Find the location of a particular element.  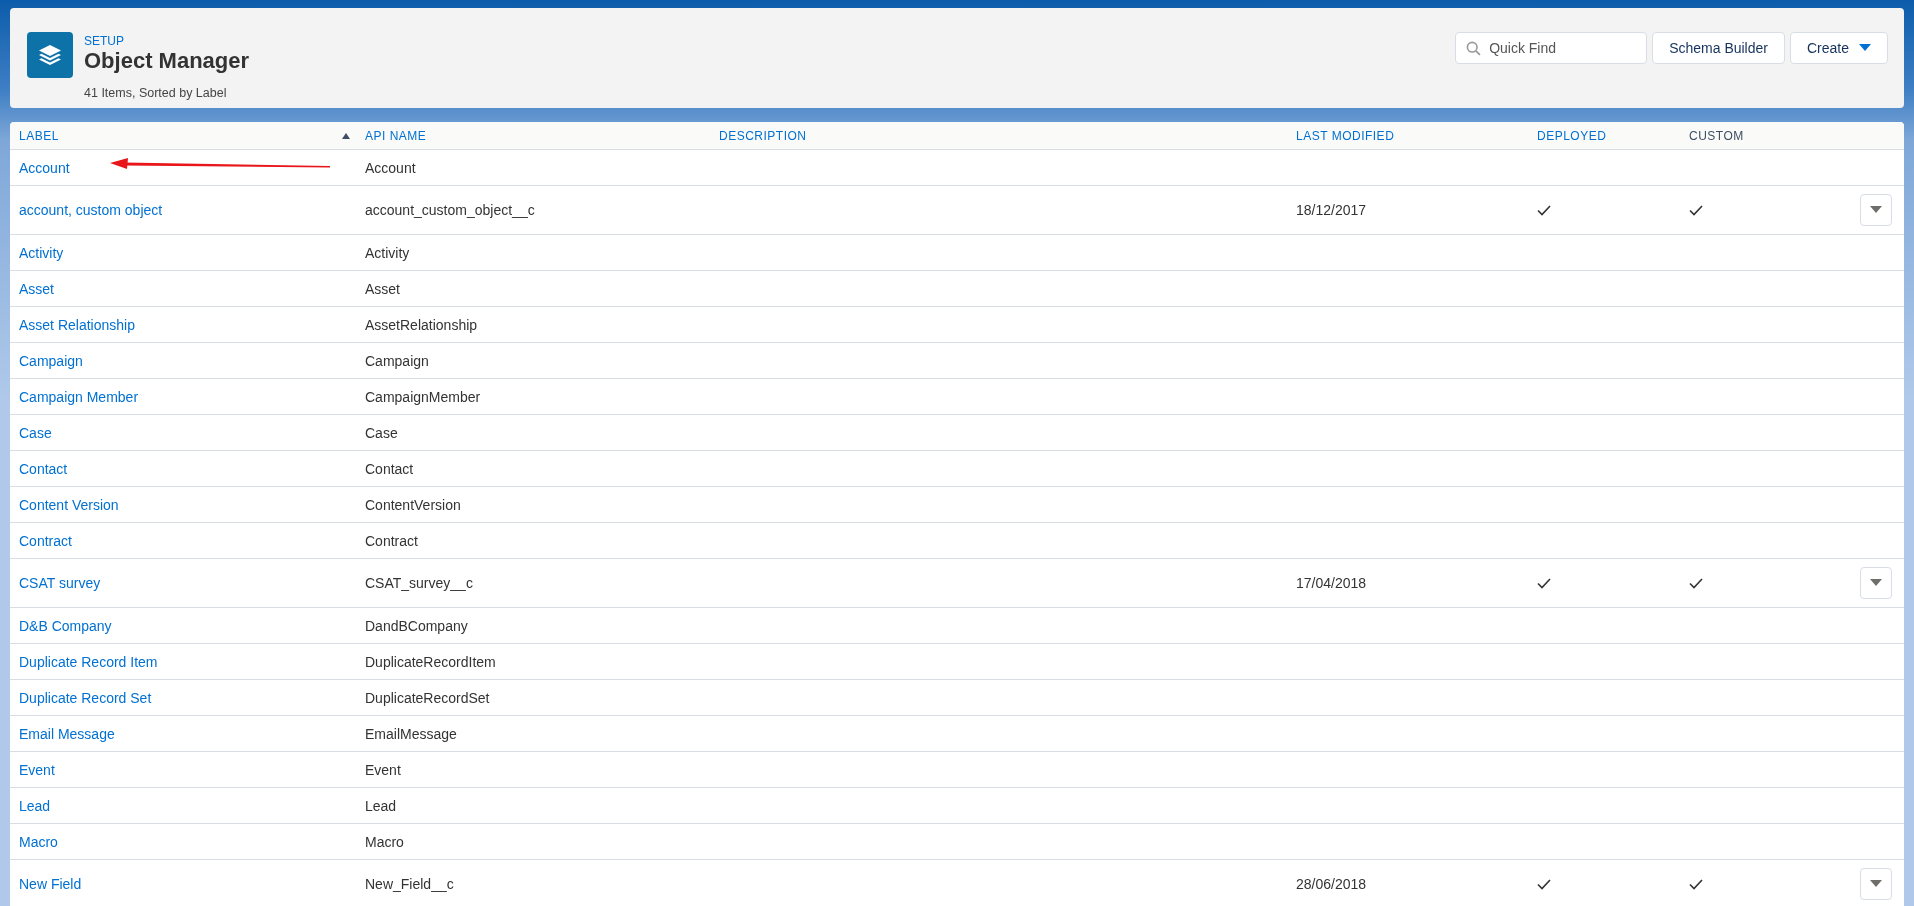

api-name-cell: DuplicateRecordSet is located at coordinates (427, 697).